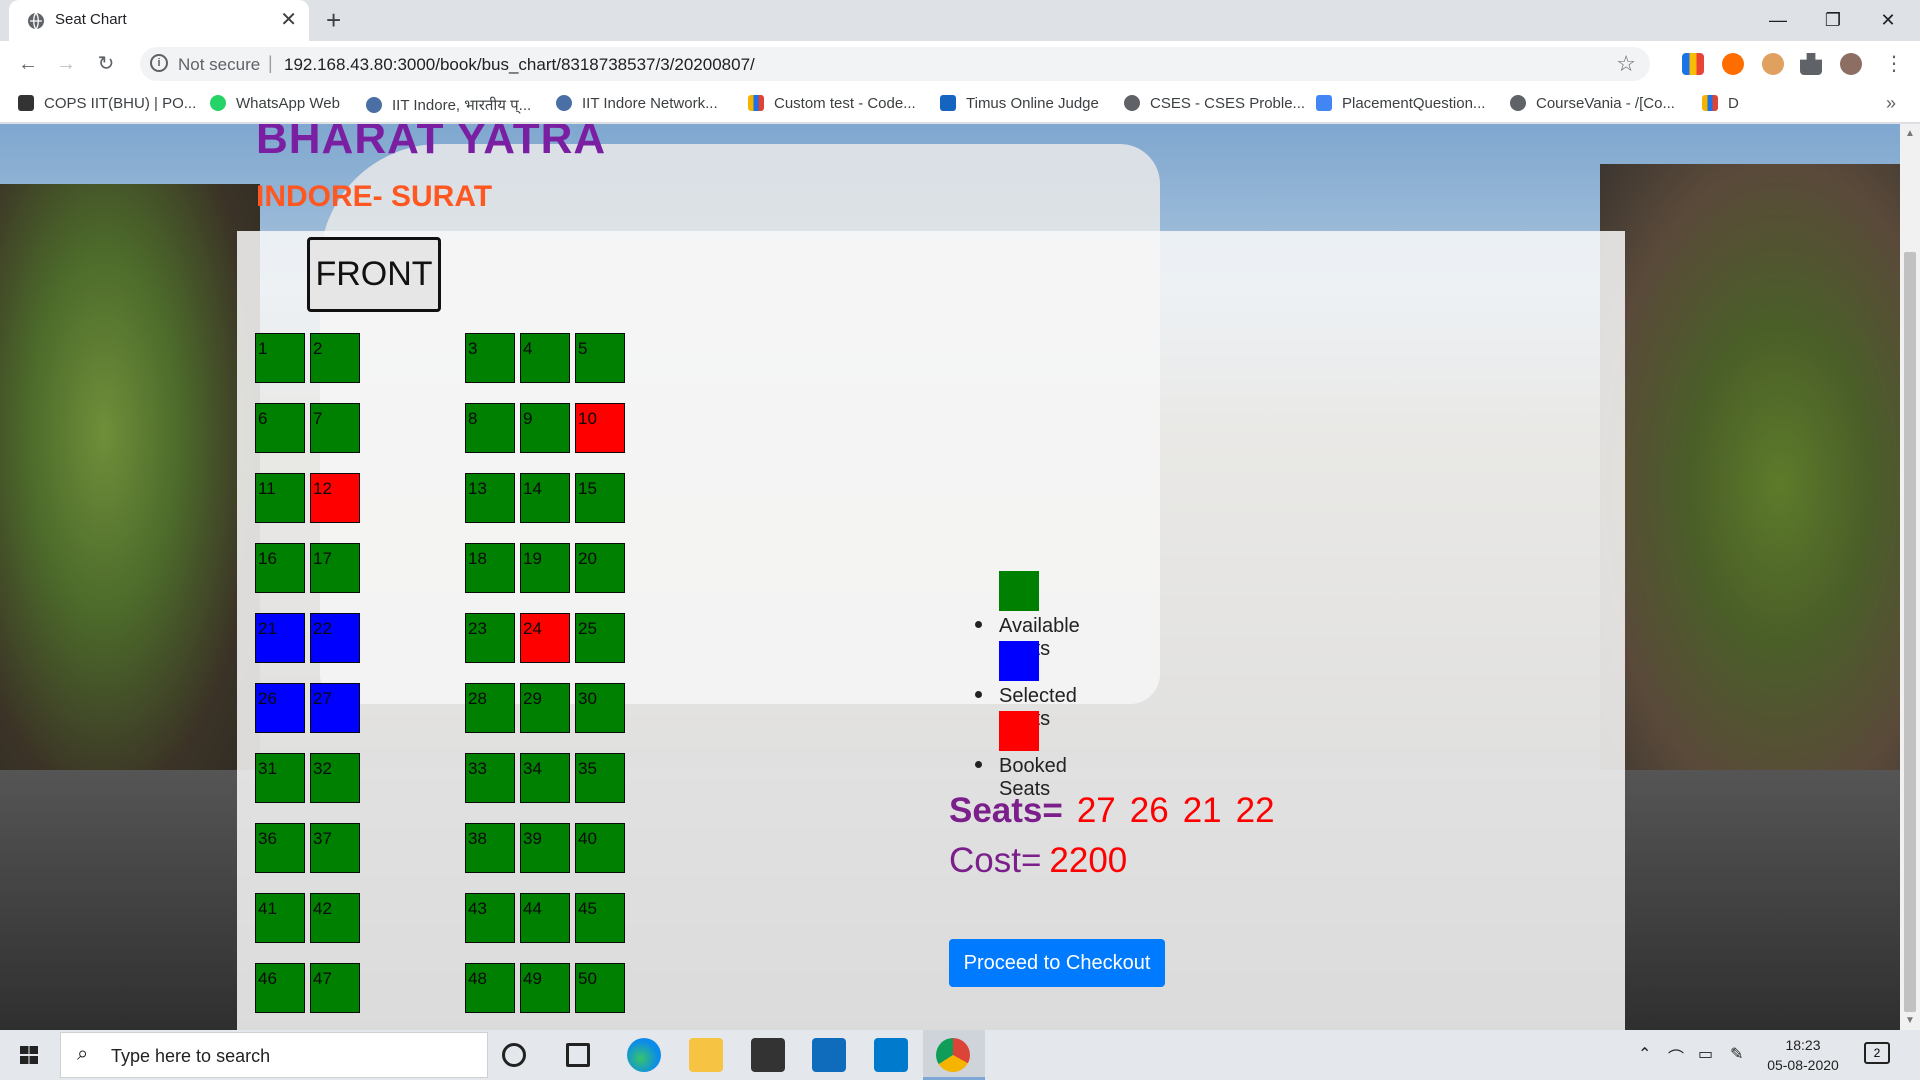 This screenshot has height=1080, width=1920. I want to click on seat-available: 37, so click(335, 848).